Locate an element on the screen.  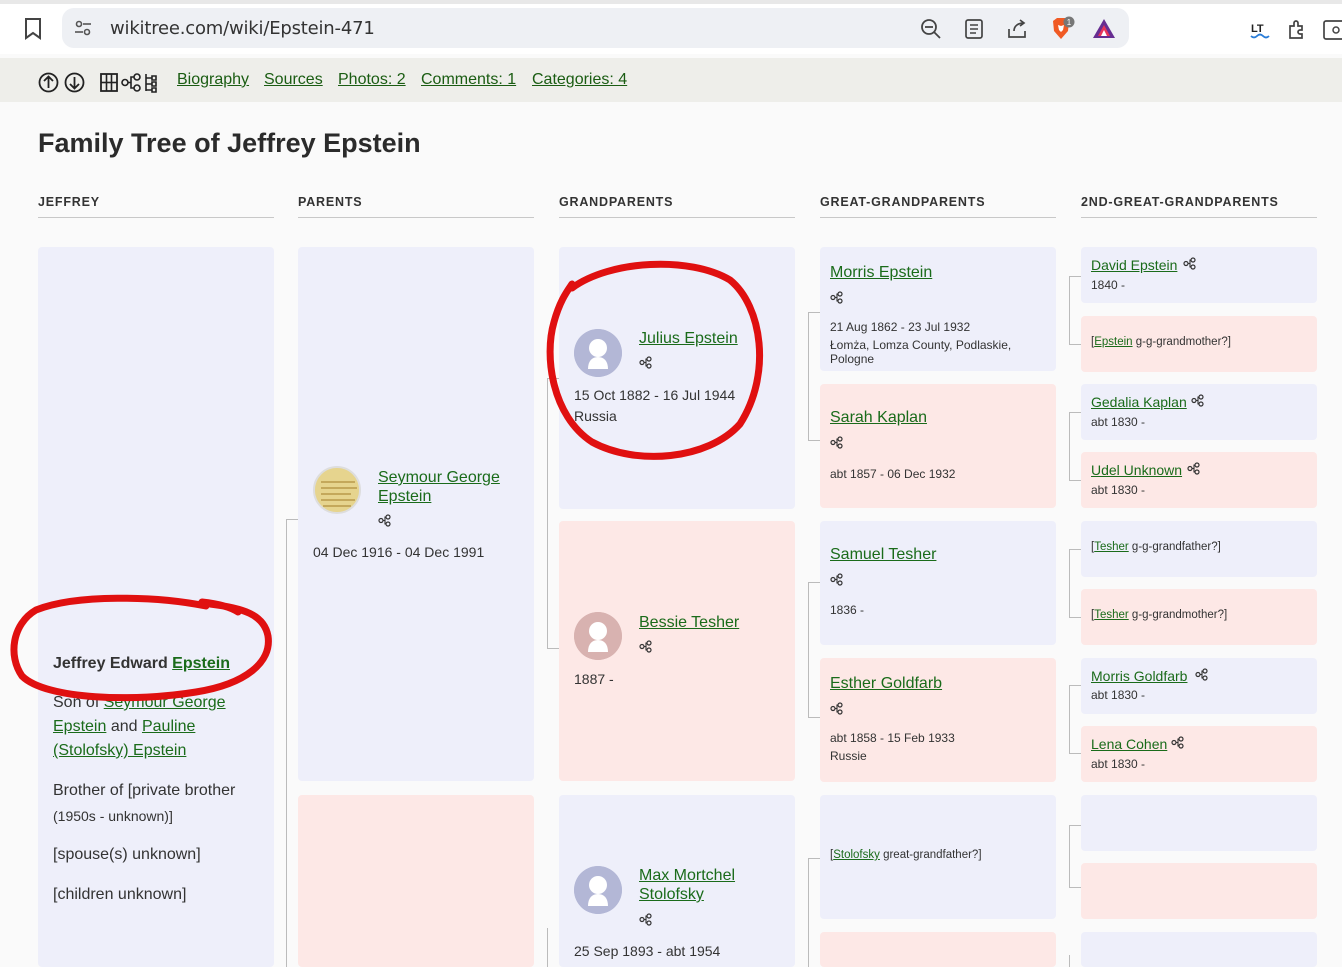
sarah-name-link: Sarah Kaplan is located at coordinates (878, 417).